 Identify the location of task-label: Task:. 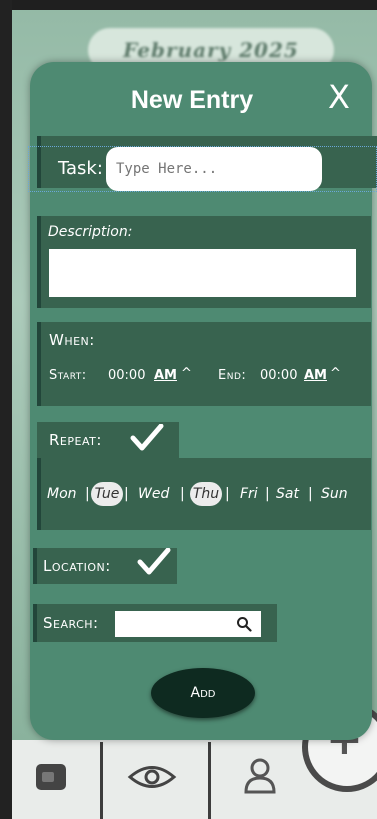
(80, 168).